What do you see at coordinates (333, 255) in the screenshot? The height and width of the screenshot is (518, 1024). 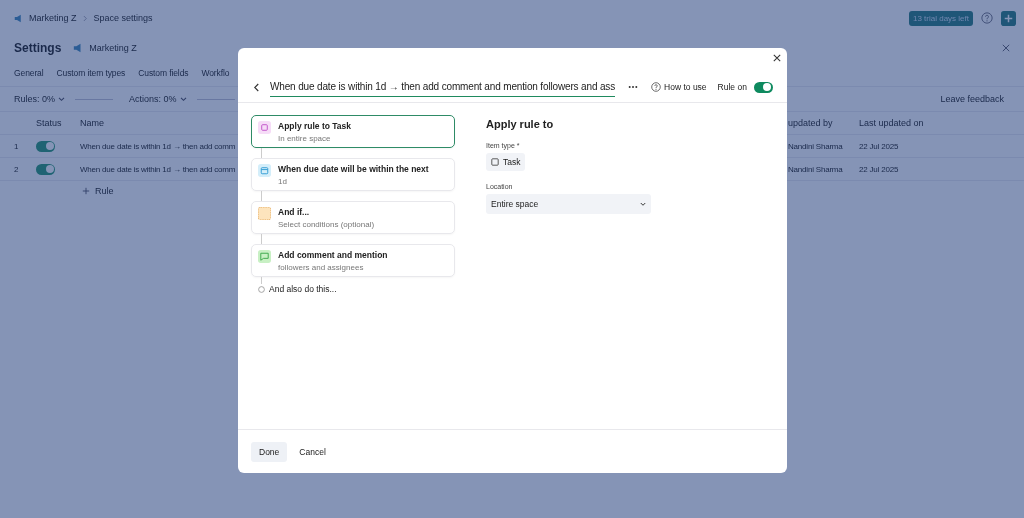 I see `step-title: Add comment and mention` at bounding box center [333, 255].